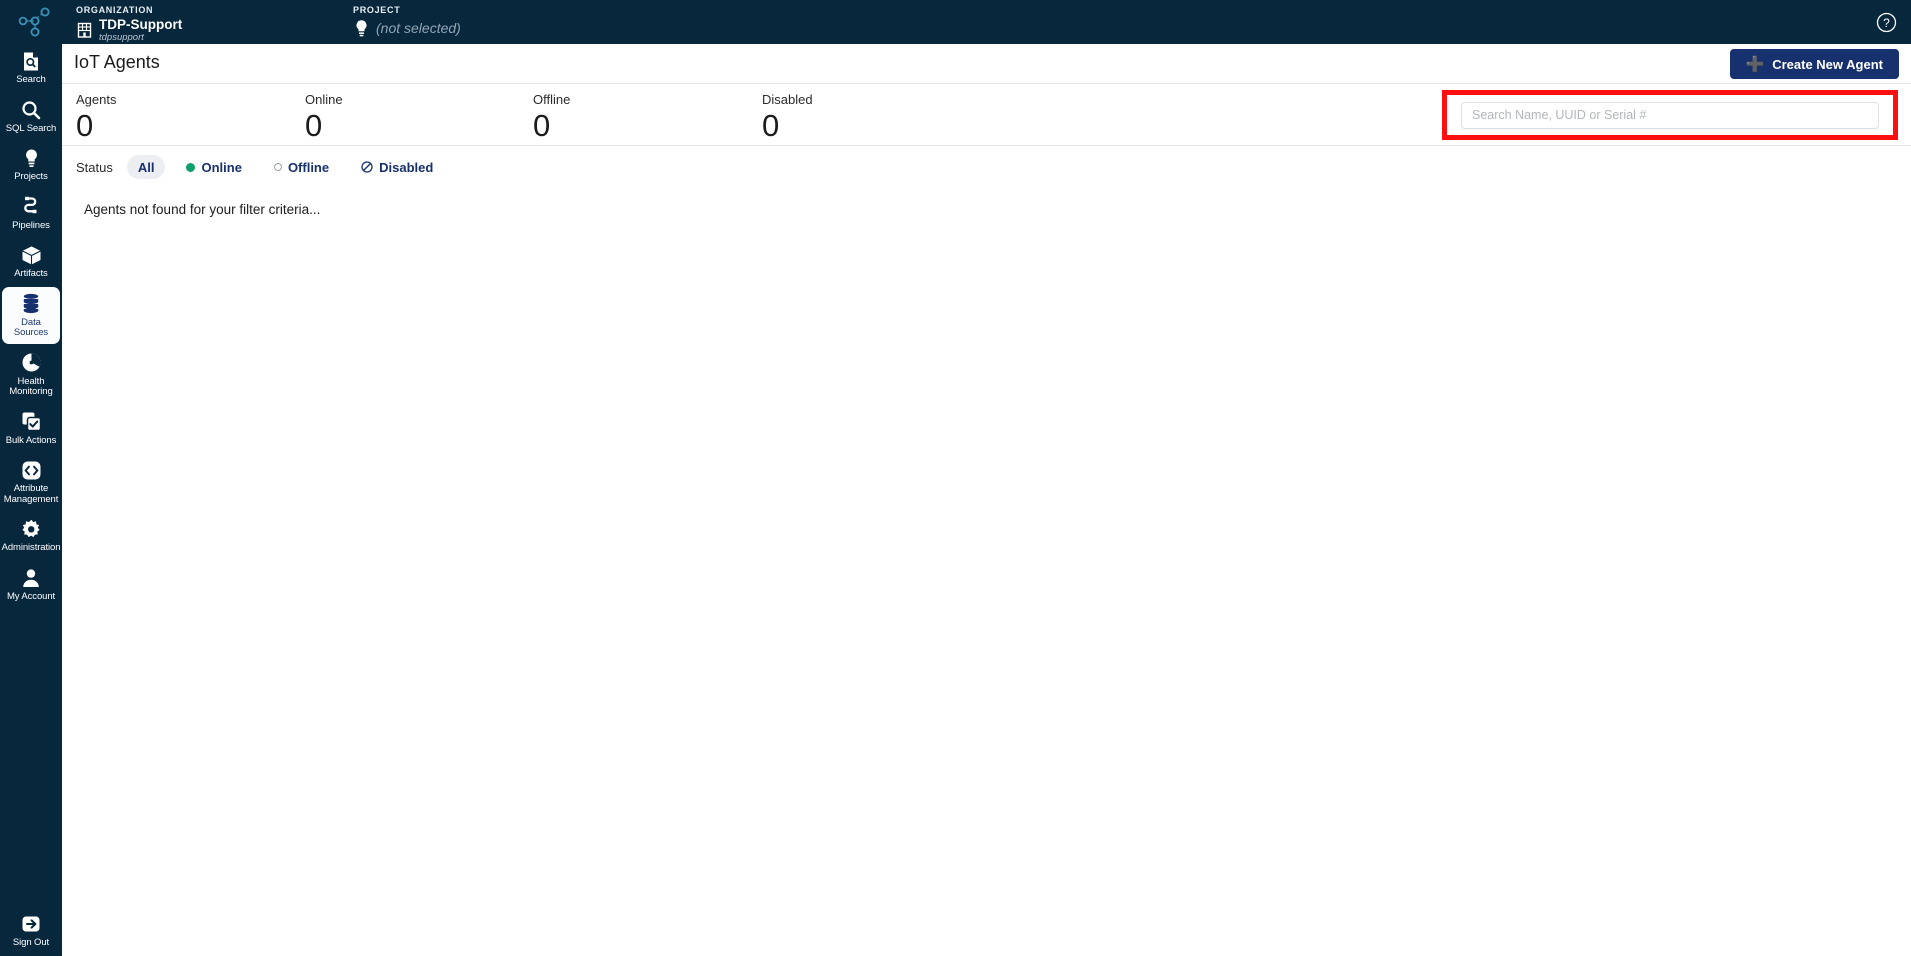  I want to click on organization-slug: tdpsupport, so click(121, 37).